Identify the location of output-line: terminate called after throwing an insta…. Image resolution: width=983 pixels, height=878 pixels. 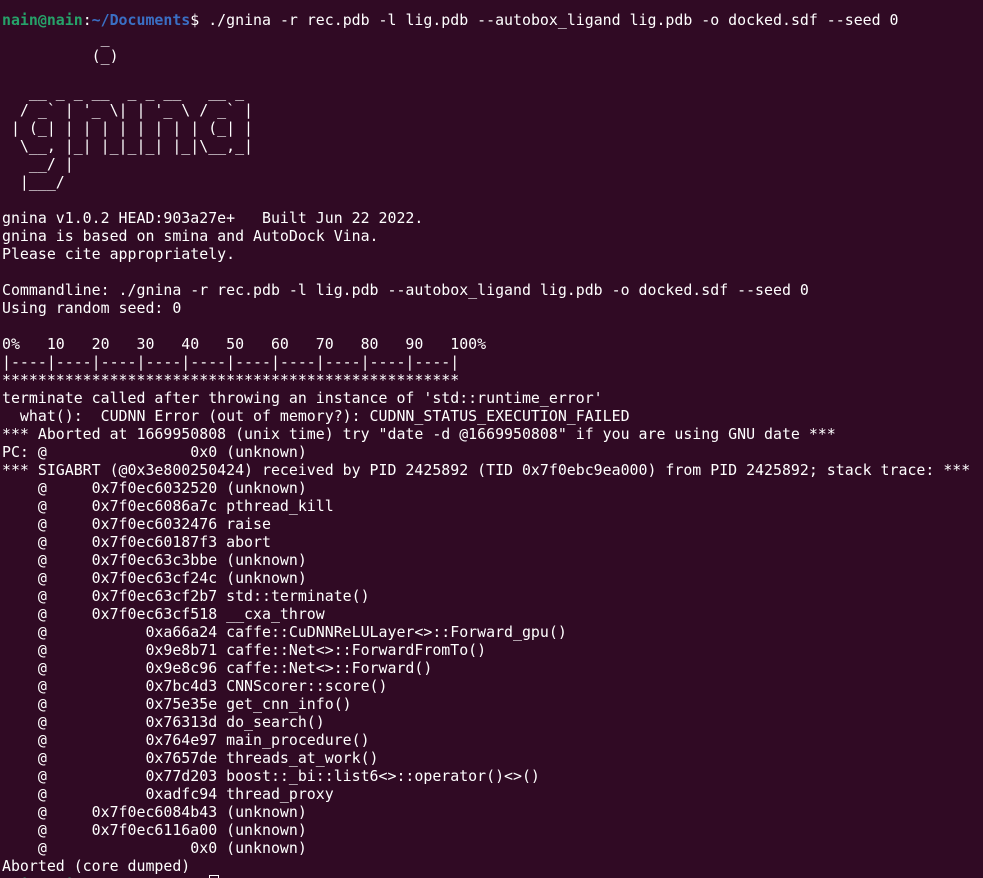
(302, 398).